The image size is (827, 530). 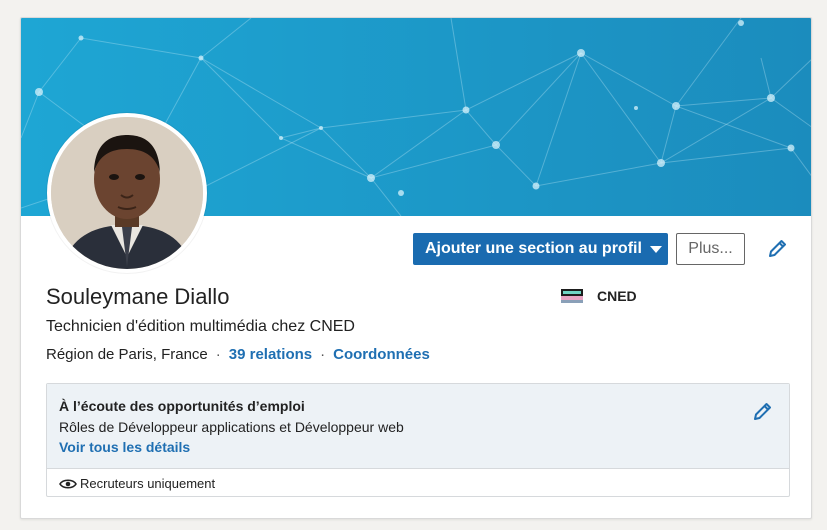 I want to click on relations-link: 39 relations, so click(x=270, y=354).